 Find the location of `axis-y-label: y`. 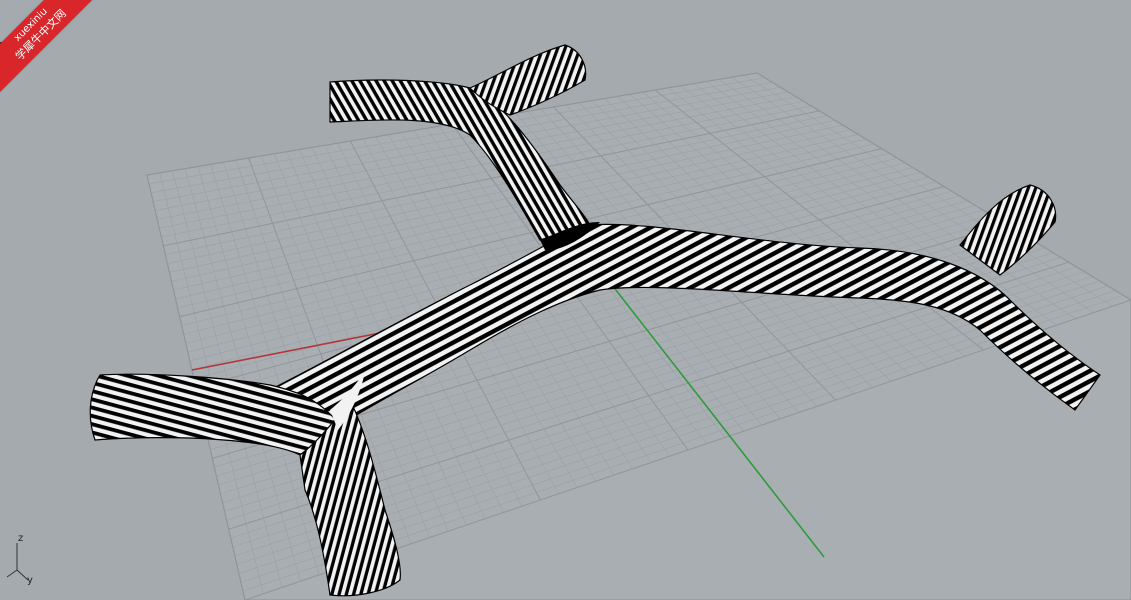

axis-y-label: y is located at coordinates (30, 580).